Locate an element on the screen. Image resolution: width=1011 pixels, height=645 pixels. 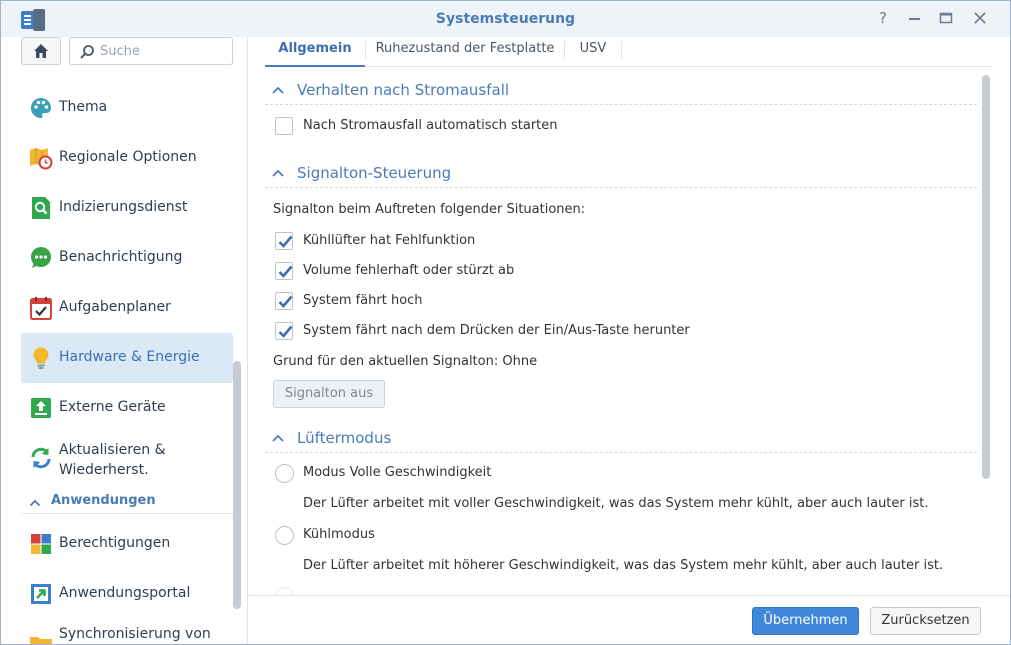
search-icon is located at coordinates (87, 52).